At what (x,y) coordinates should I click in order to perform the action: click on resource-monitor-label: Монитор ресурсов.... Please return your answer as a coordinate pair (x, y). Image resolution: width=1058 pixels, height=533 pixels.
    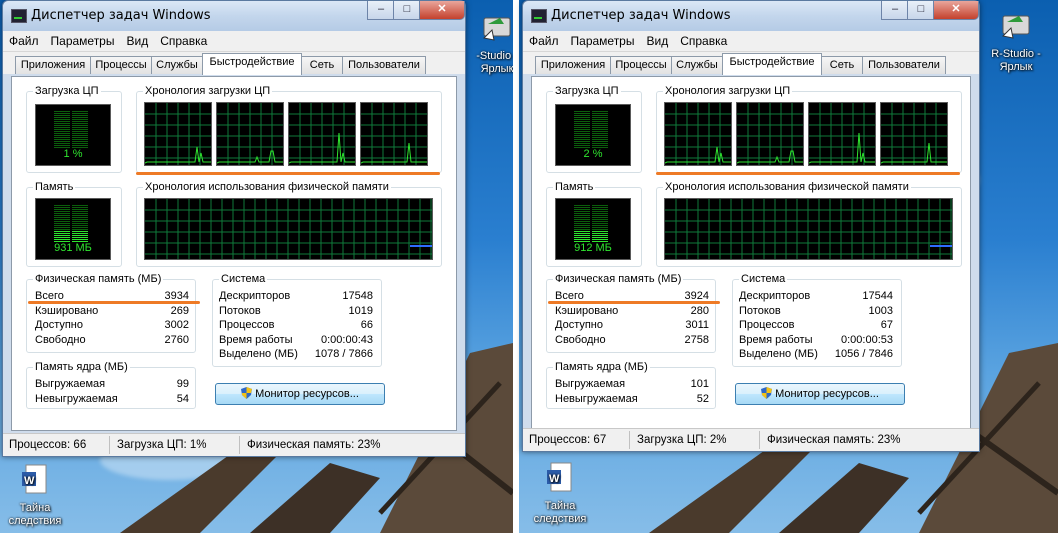
    Looking at the image, I should click on (307, 394).